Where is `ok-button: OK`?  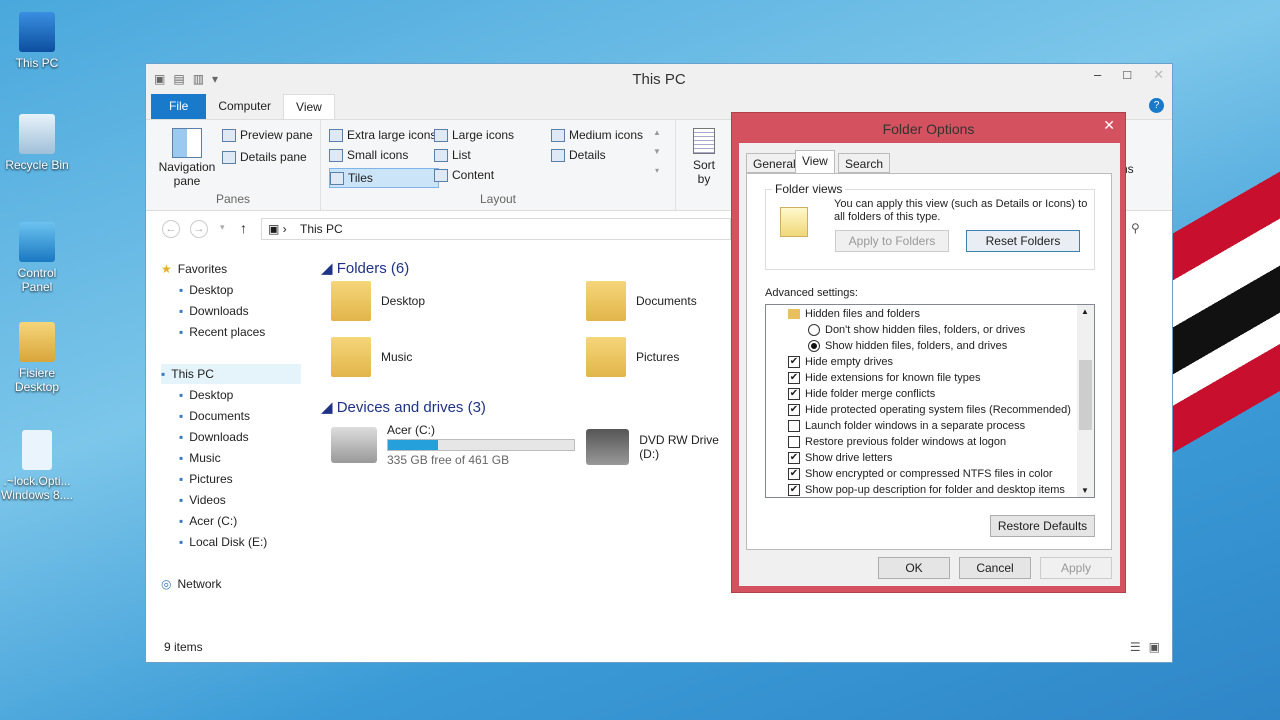
ok-button: OK is located at coordinates (914, 568).